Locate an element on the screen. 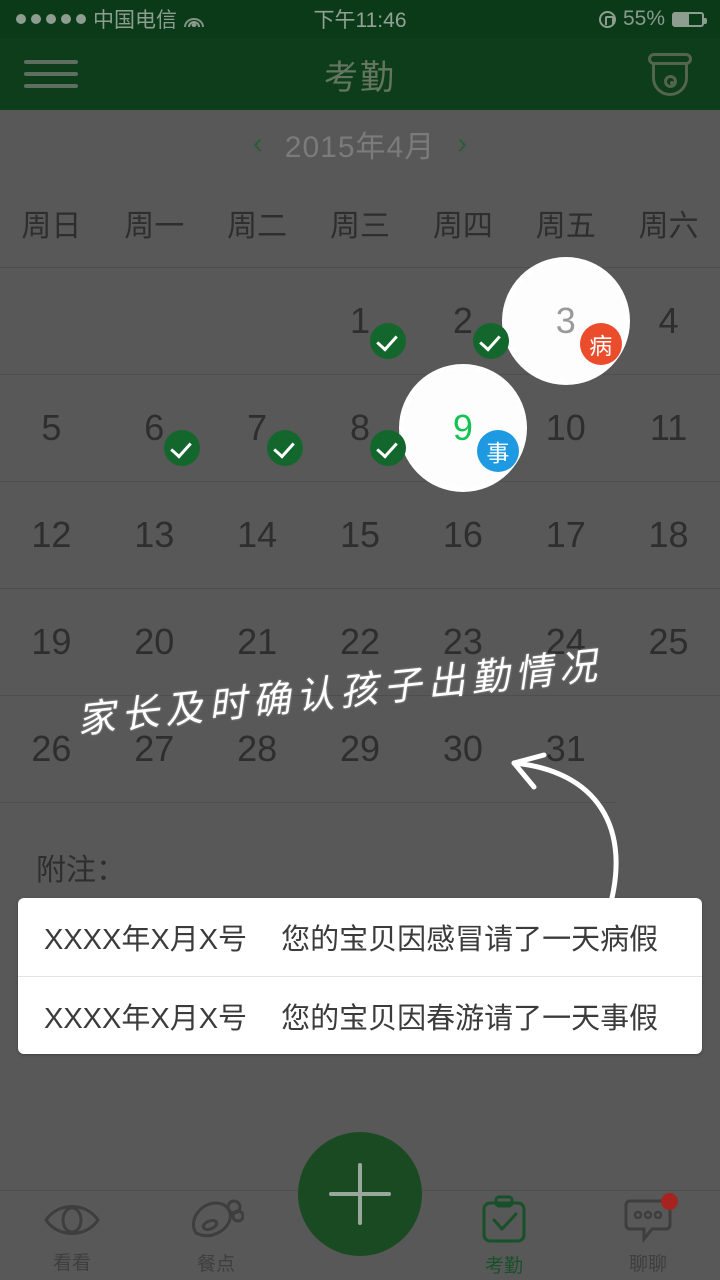  day-number: 17 is located at coordinates (565, 534).